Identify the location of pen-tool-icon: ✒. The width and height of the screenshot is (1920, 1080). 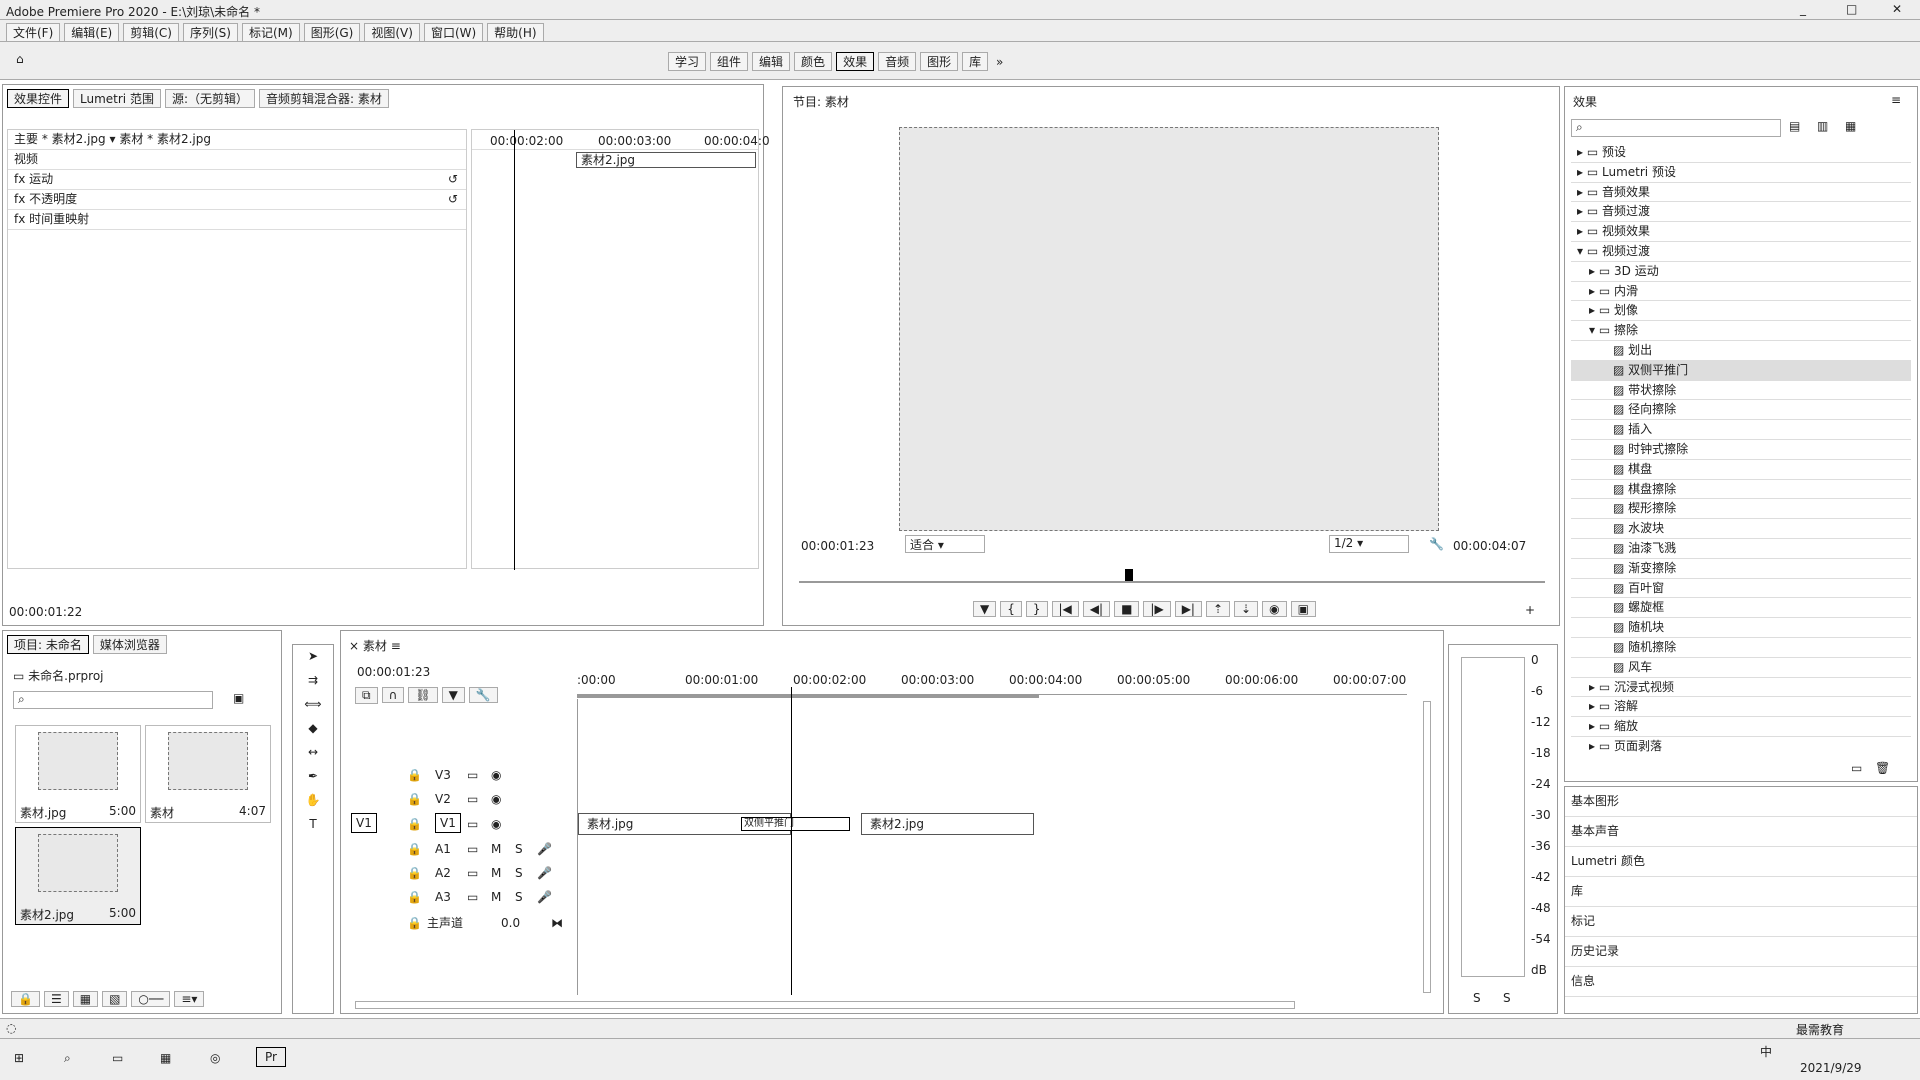
(313, 776).